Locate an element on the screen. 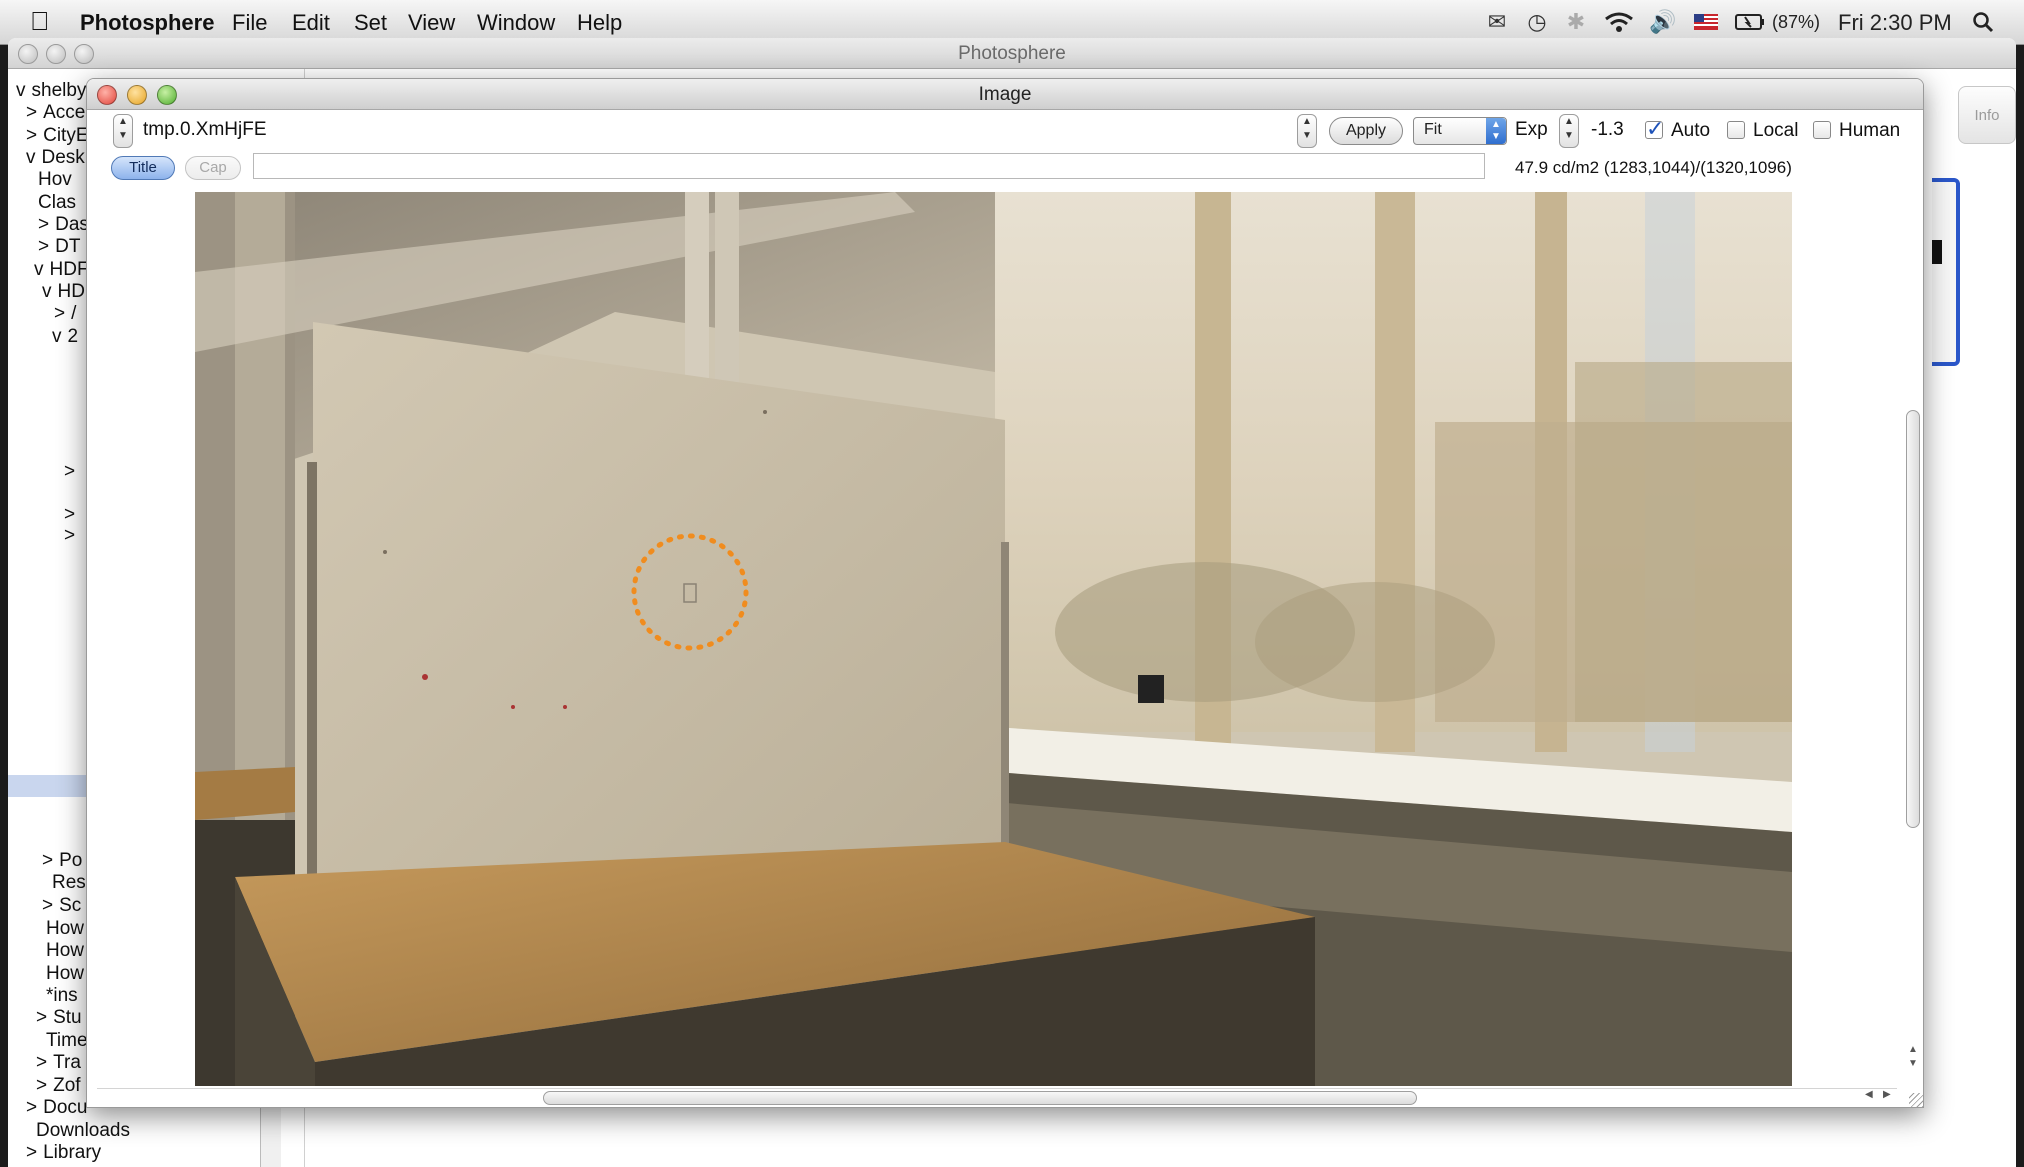  info-button: Info is located at coordinates (1987, 115).